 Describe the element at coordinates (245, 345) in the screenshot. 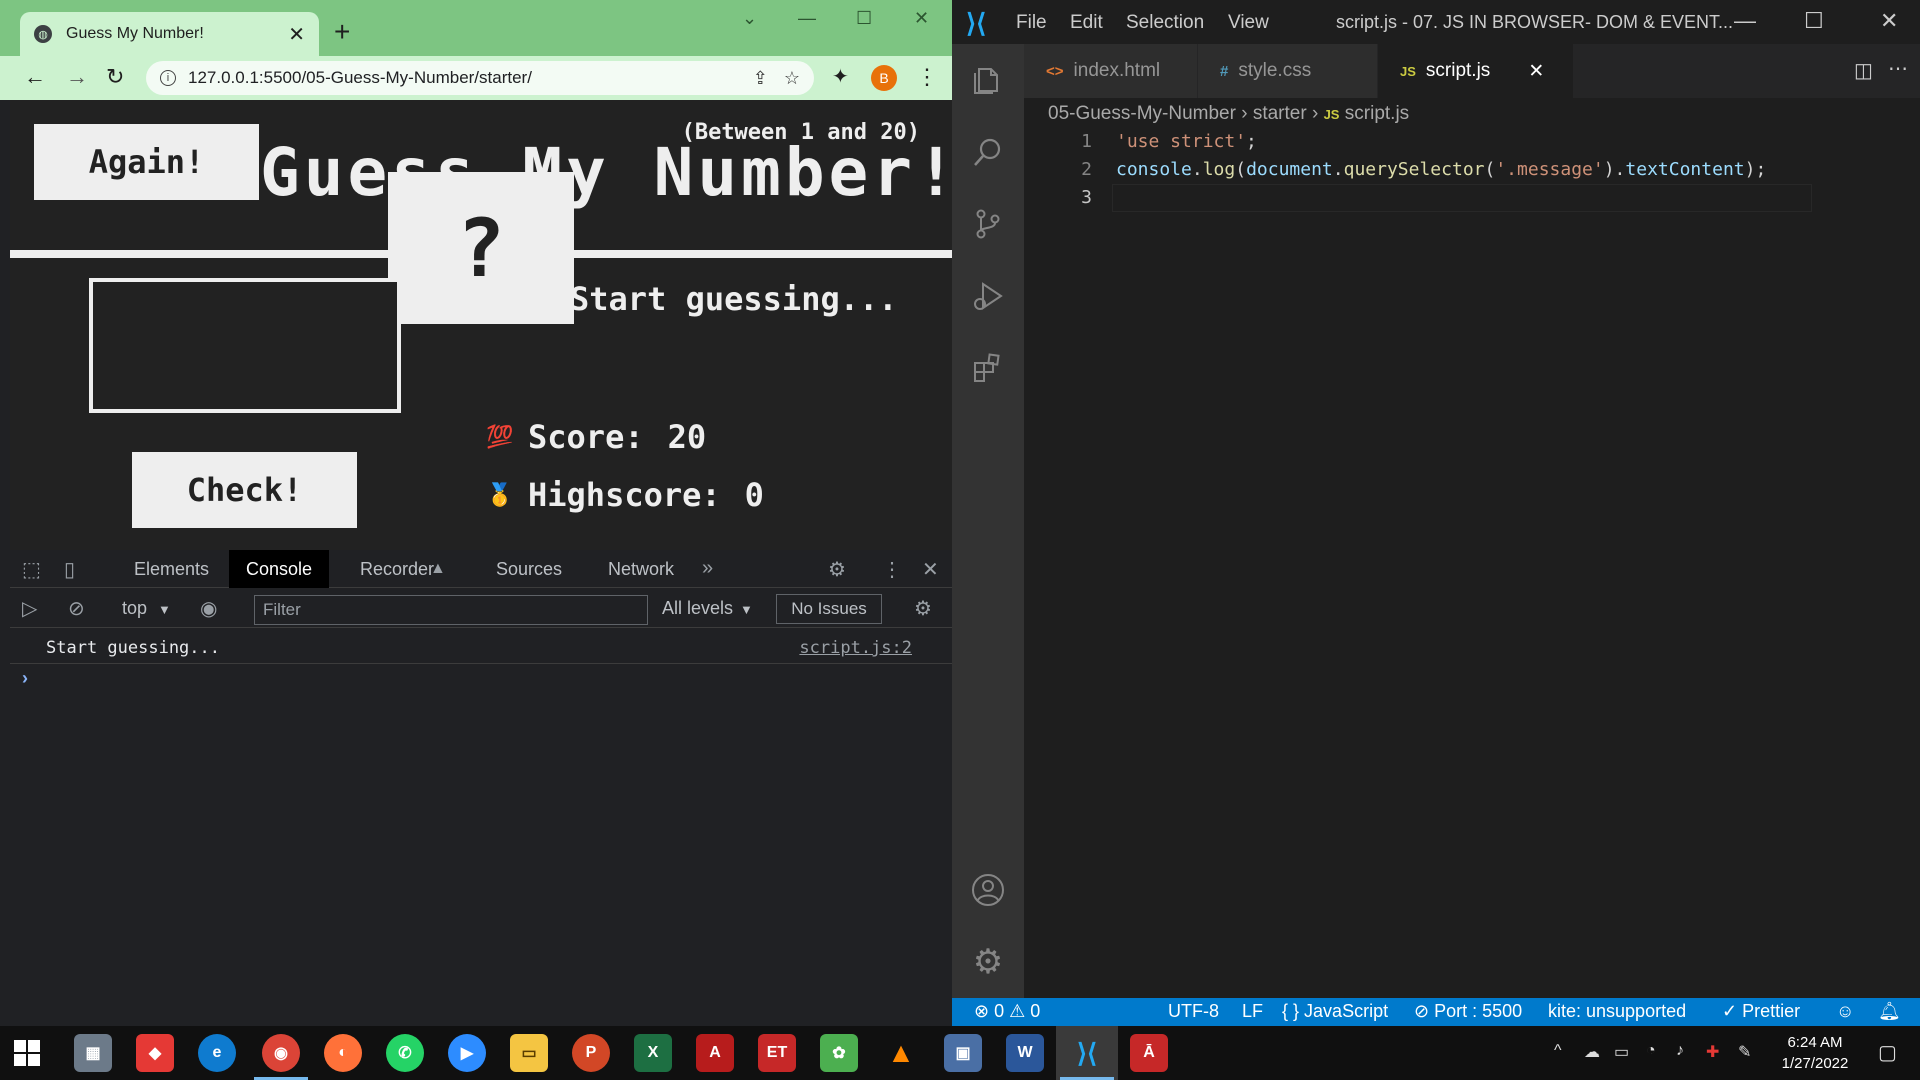

I see `guess-input` at that location.